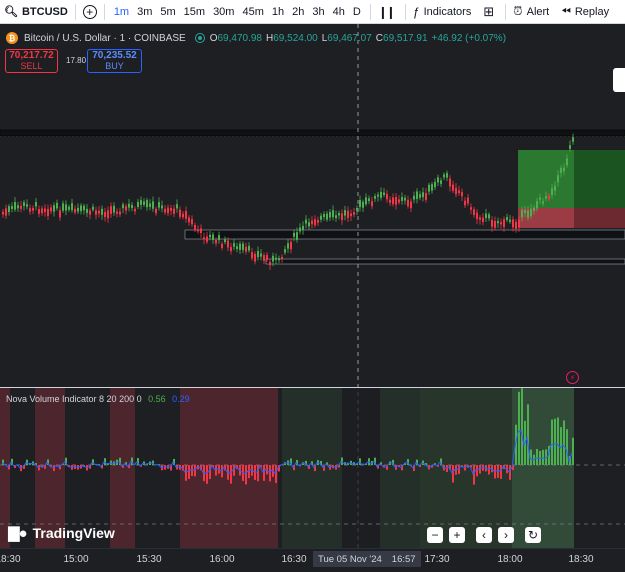 Image resolution: width=625 pixels, height=572 pixels. What do you see at coordinates (457, 535) in the screenshot?
I see `zoom-in-button: +` at bounding box center [457, 535].